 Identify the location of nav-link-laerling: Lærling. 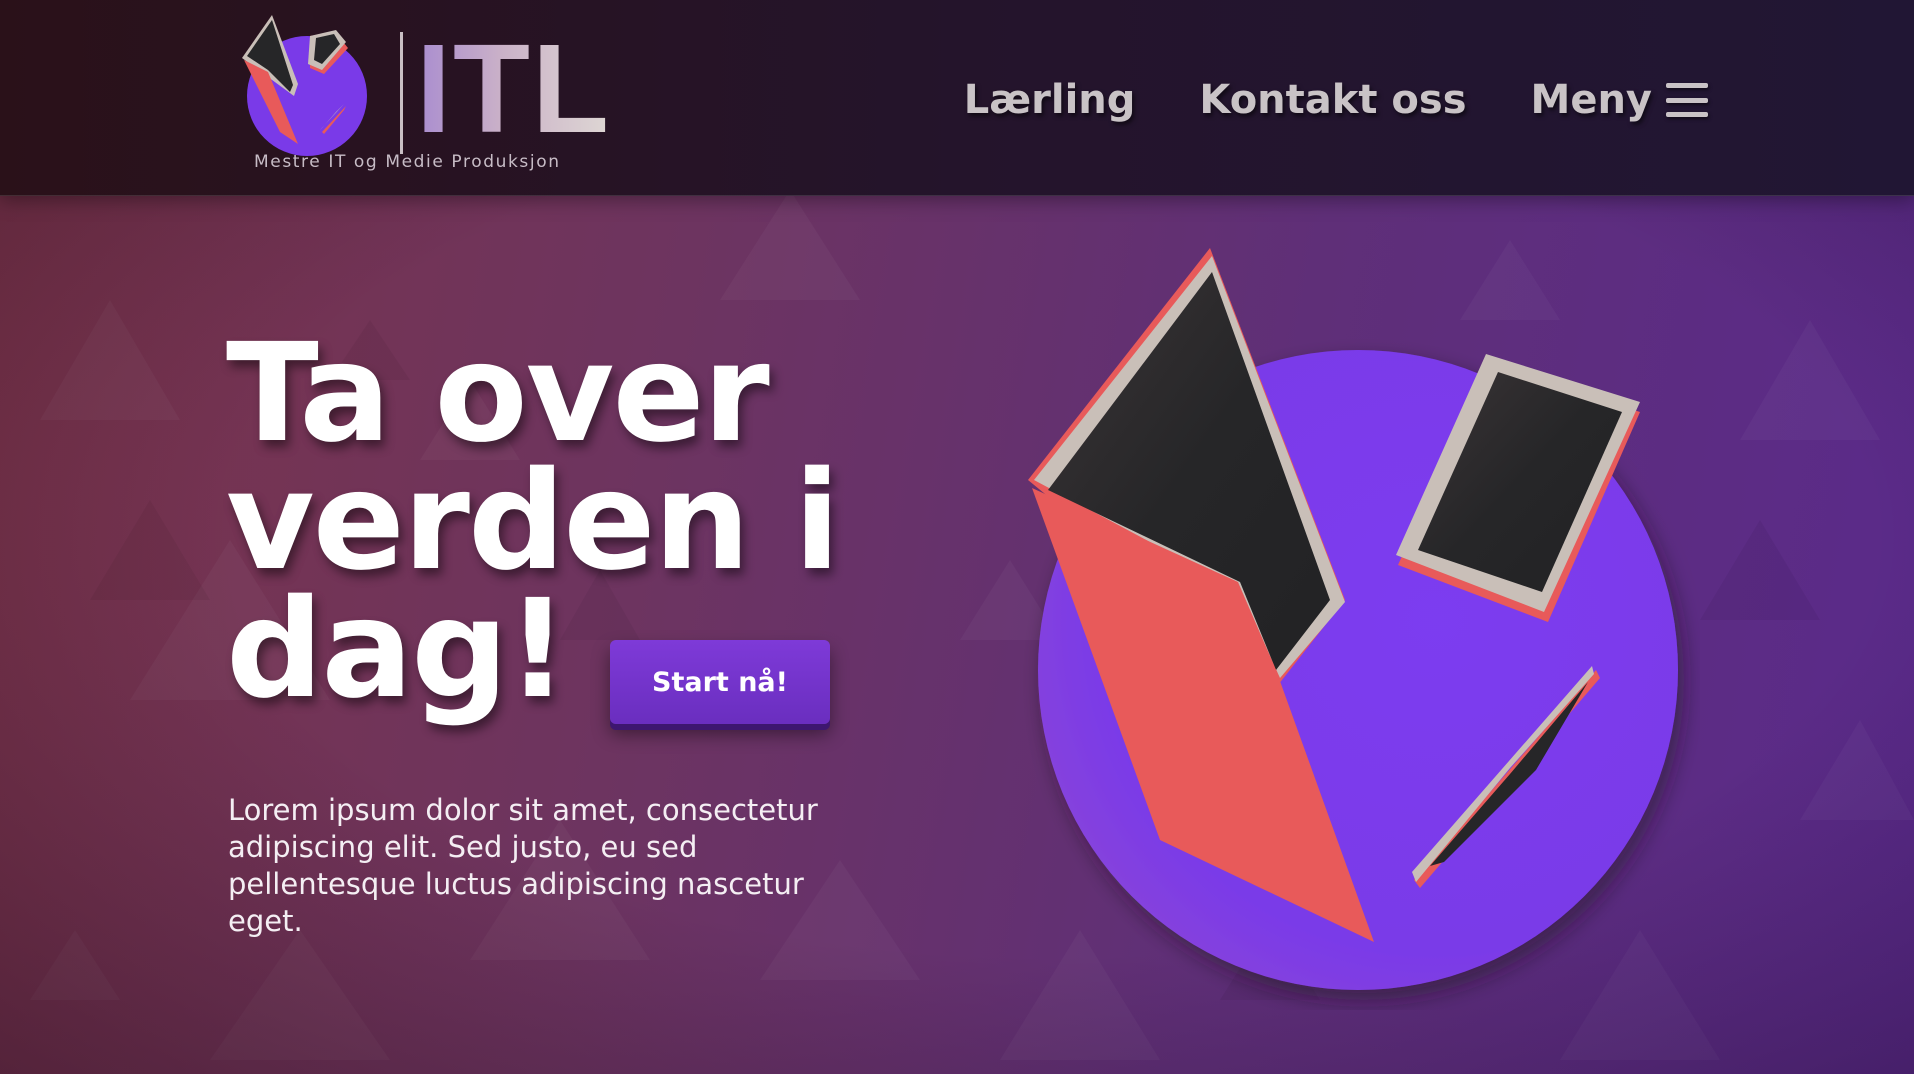
(1050, 100).